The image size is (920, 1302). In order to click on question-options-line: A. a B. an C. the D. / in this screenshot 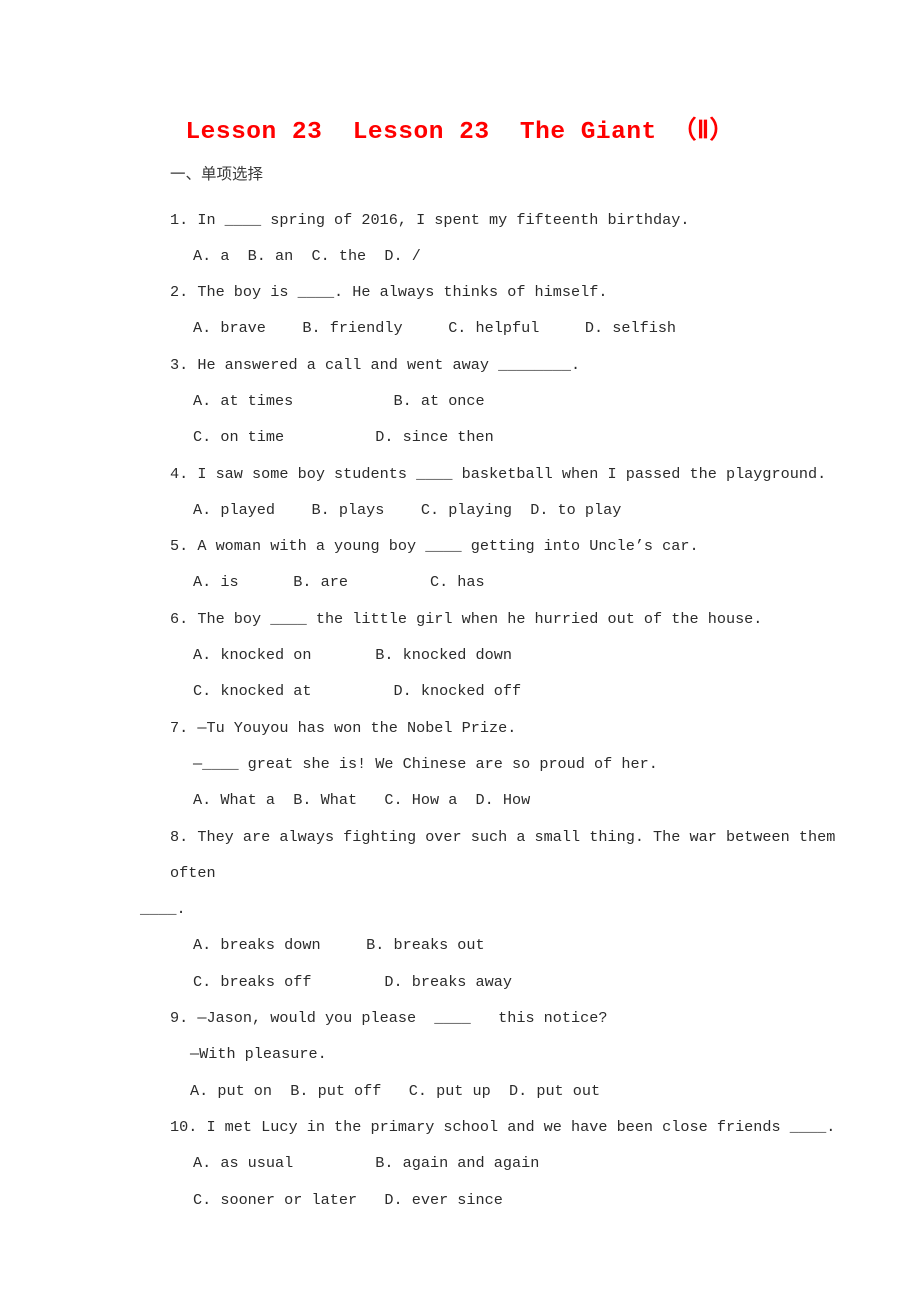, I will do `click(520, 256)`.